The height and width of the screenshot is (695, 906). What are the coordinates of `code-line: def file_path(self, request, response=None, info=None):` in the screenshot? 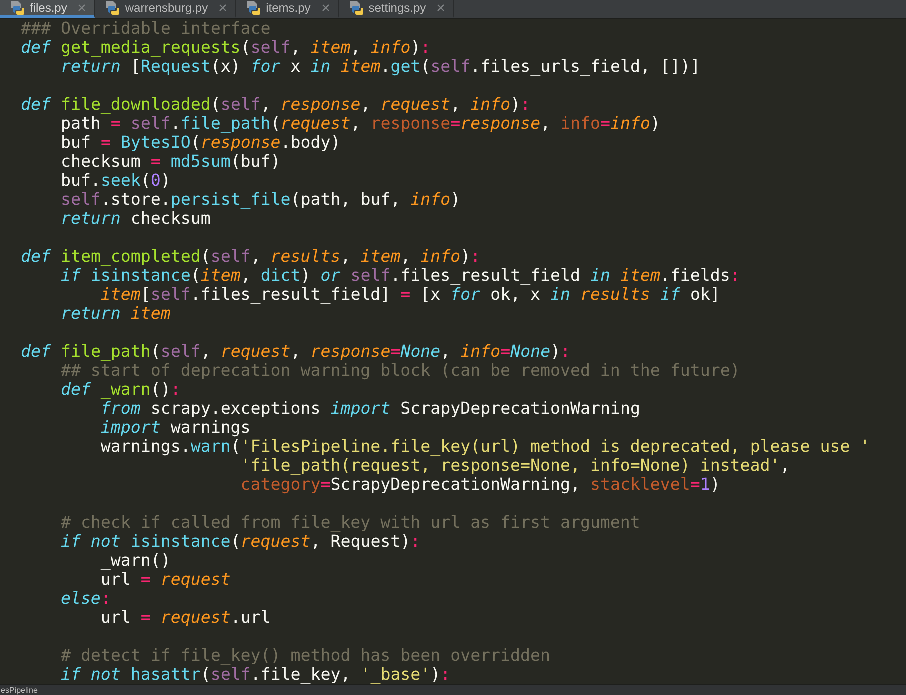 It's located at (296, 351).